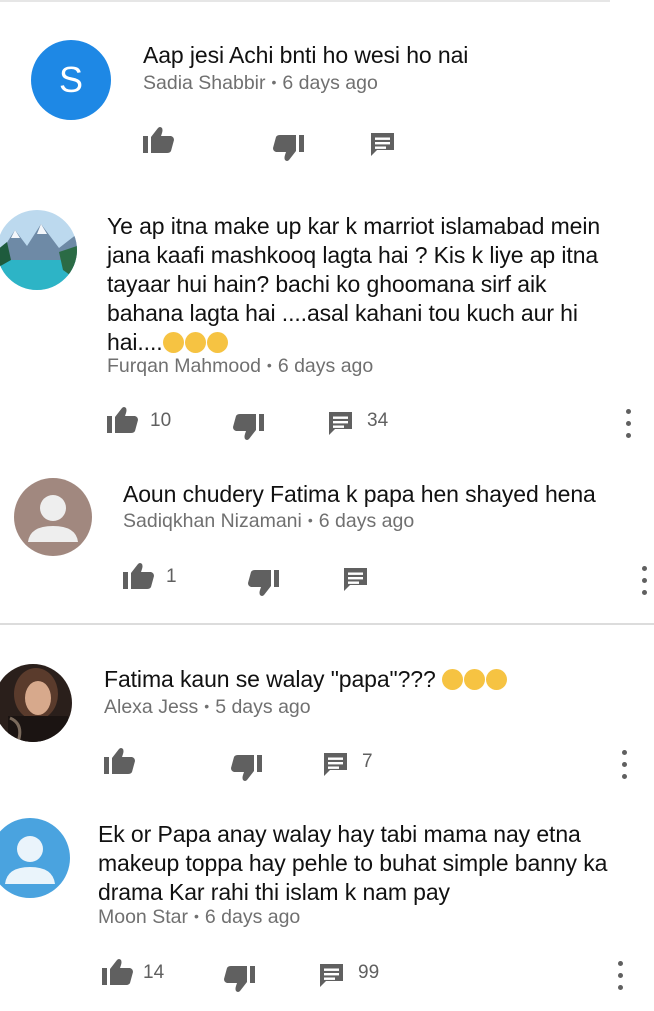 This screenshot has width=654, height=1011. I want to click on like-count: 1, so click(171, 576).